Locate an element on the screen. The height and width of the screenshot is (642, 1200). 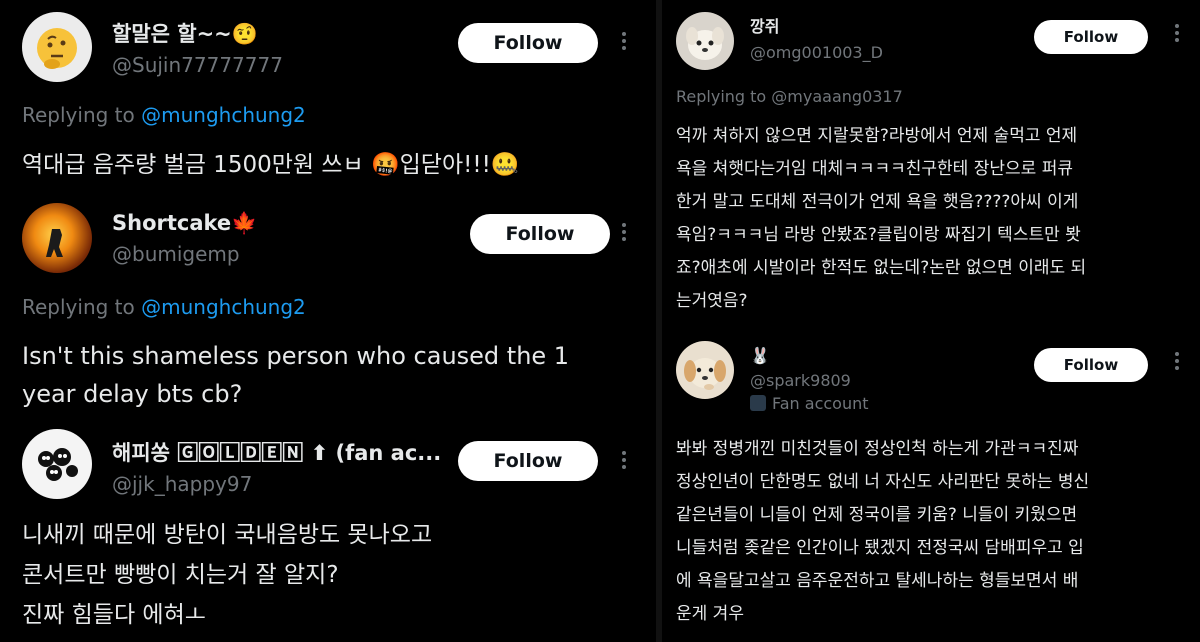
tweet-text-line: 욕을 쳐햇다는거임 대체ㅋㅋㅋㅋ친구한테 장난으로 퍼큐 is located at coordinates (874, 169).